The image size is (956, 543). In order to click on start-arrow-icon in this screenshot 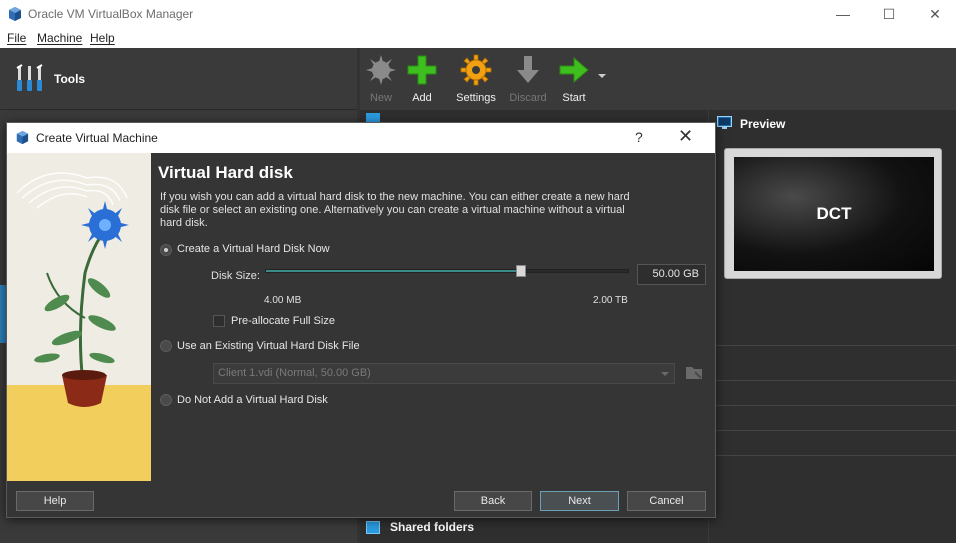, I will do `click(574, 70)`.